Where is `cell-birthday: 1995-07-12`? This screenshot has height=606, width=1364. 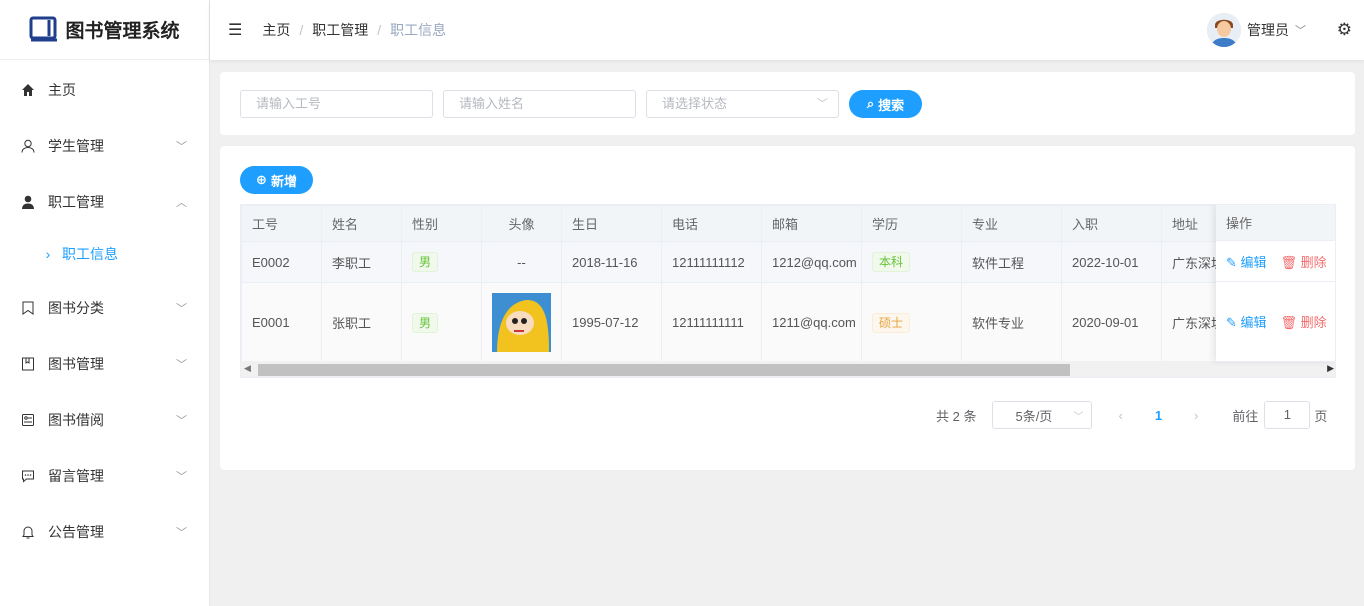
cell-birthday: 1995-07-12 is located at coordinates (611, 322).